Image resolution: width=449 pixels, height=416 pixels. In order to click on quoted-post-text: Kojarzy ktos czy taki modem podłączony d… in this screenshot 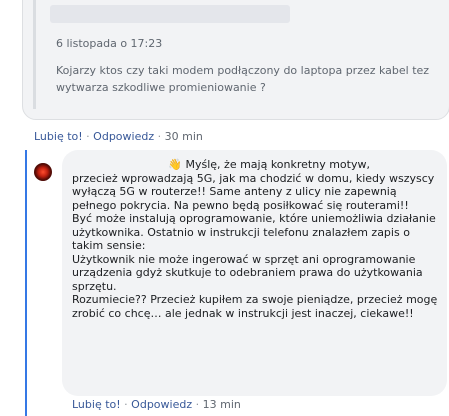, I will do `click(243, 79)`.